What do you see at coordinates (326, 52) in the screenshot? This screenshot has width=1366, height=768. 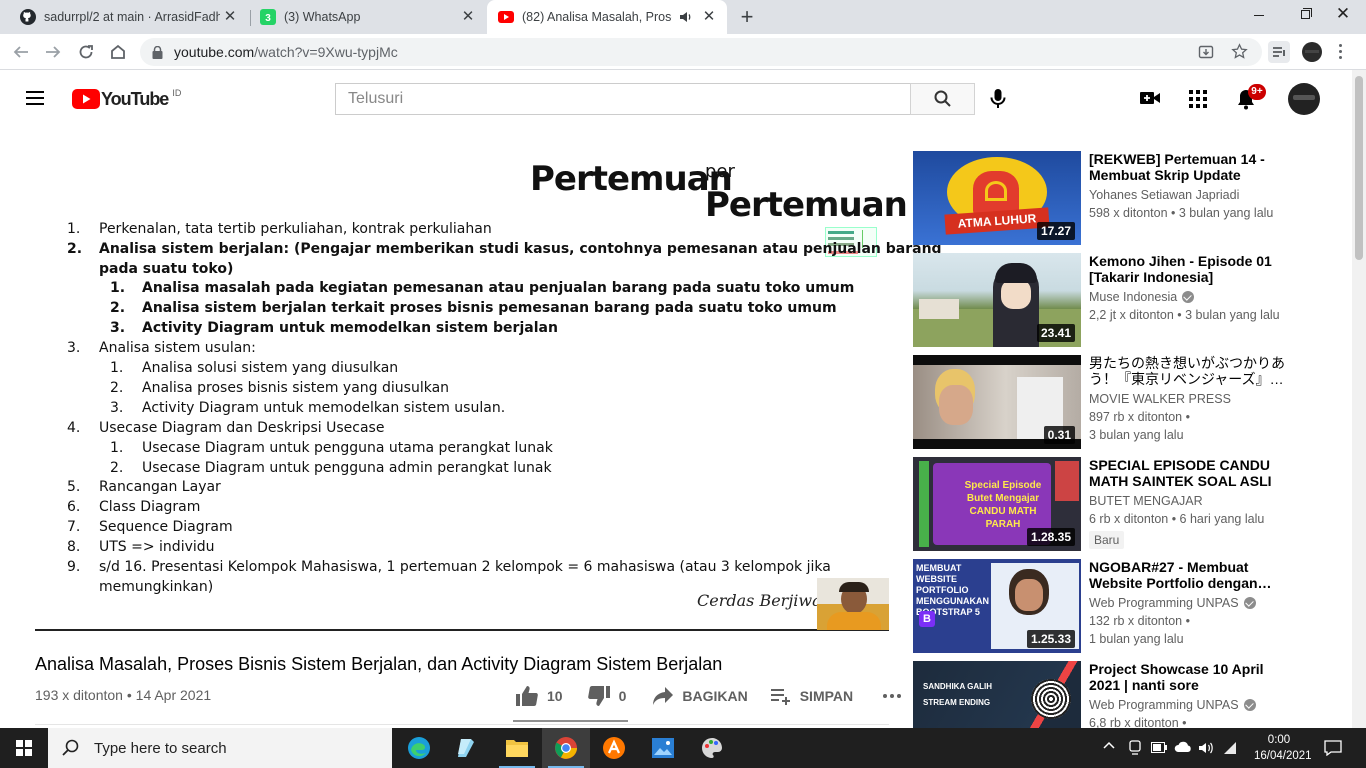 I see `url-path: /watch?v=9Xwu-typjMc` at bounding box center [326, 52].